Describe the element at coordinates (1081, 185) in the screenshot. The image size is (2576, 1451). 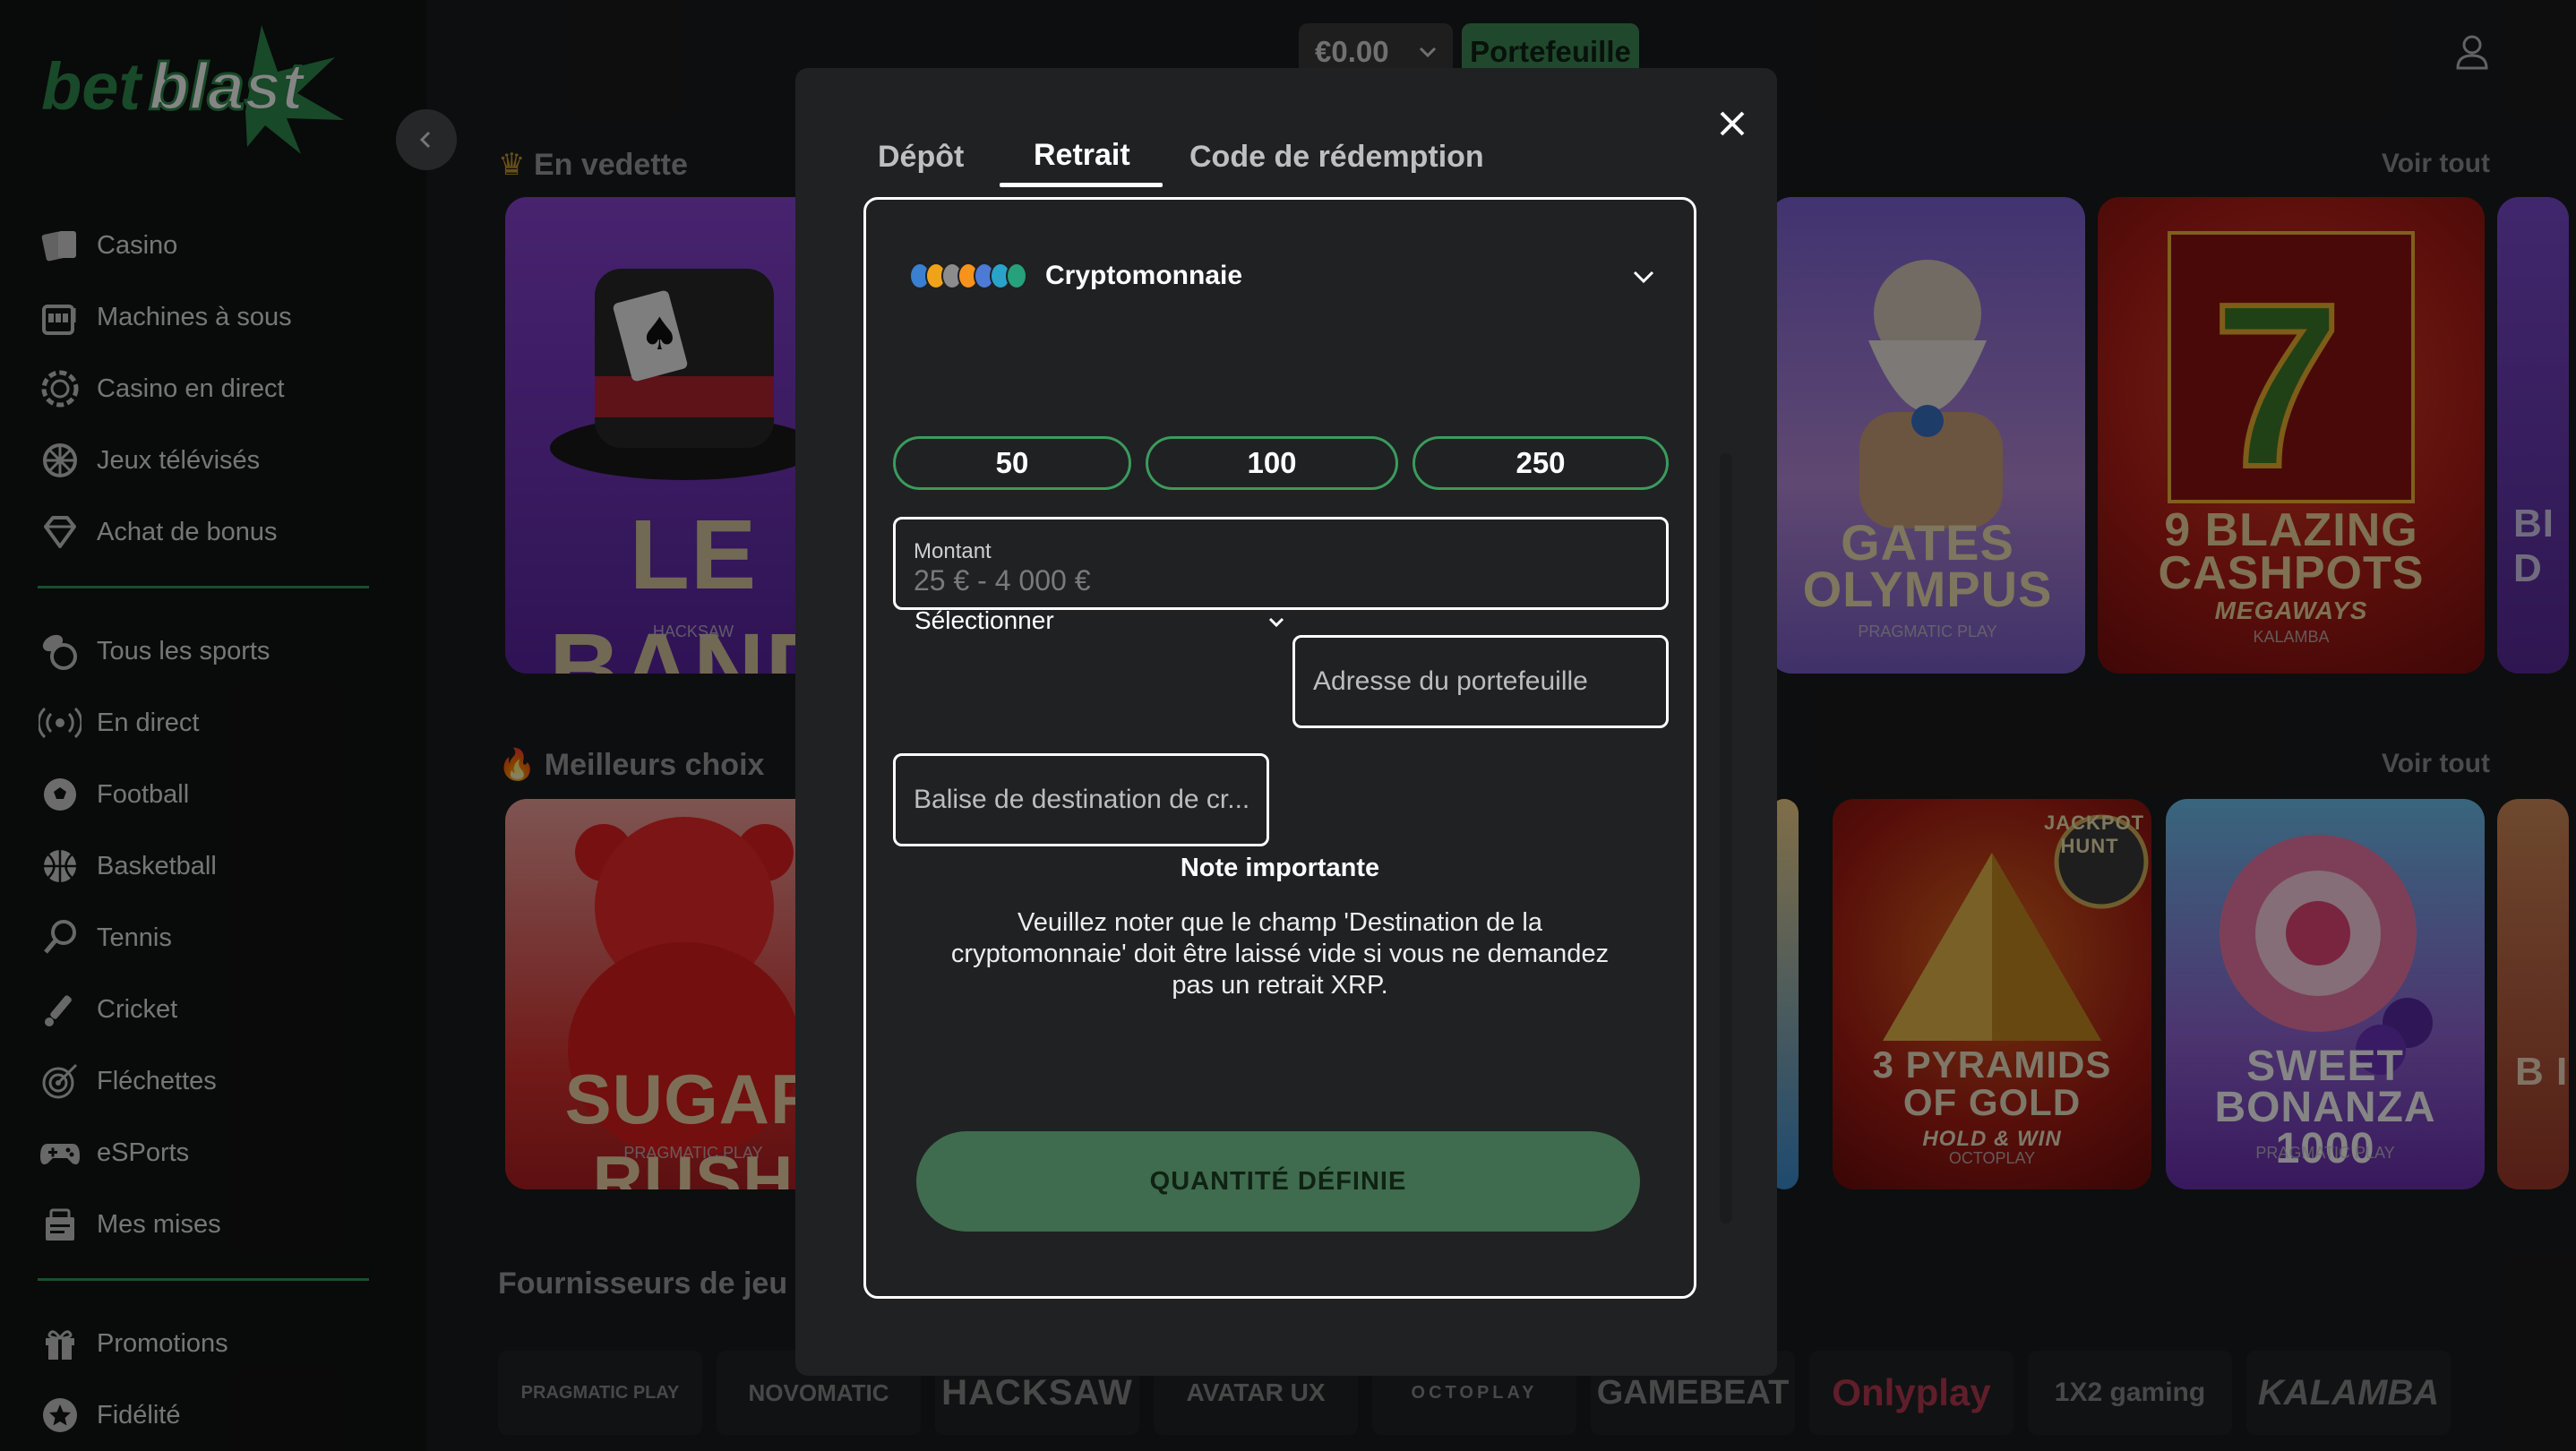
I see `active-tab-indicator` at that location.